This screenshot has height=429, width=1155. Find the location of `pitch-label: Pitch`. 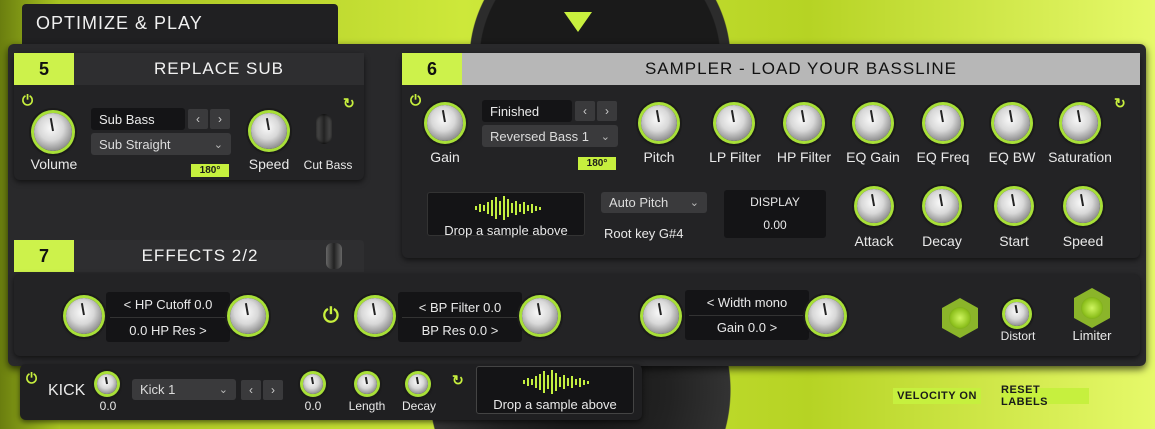

pitch-label: Pitch is located at coordinates (659, 157).